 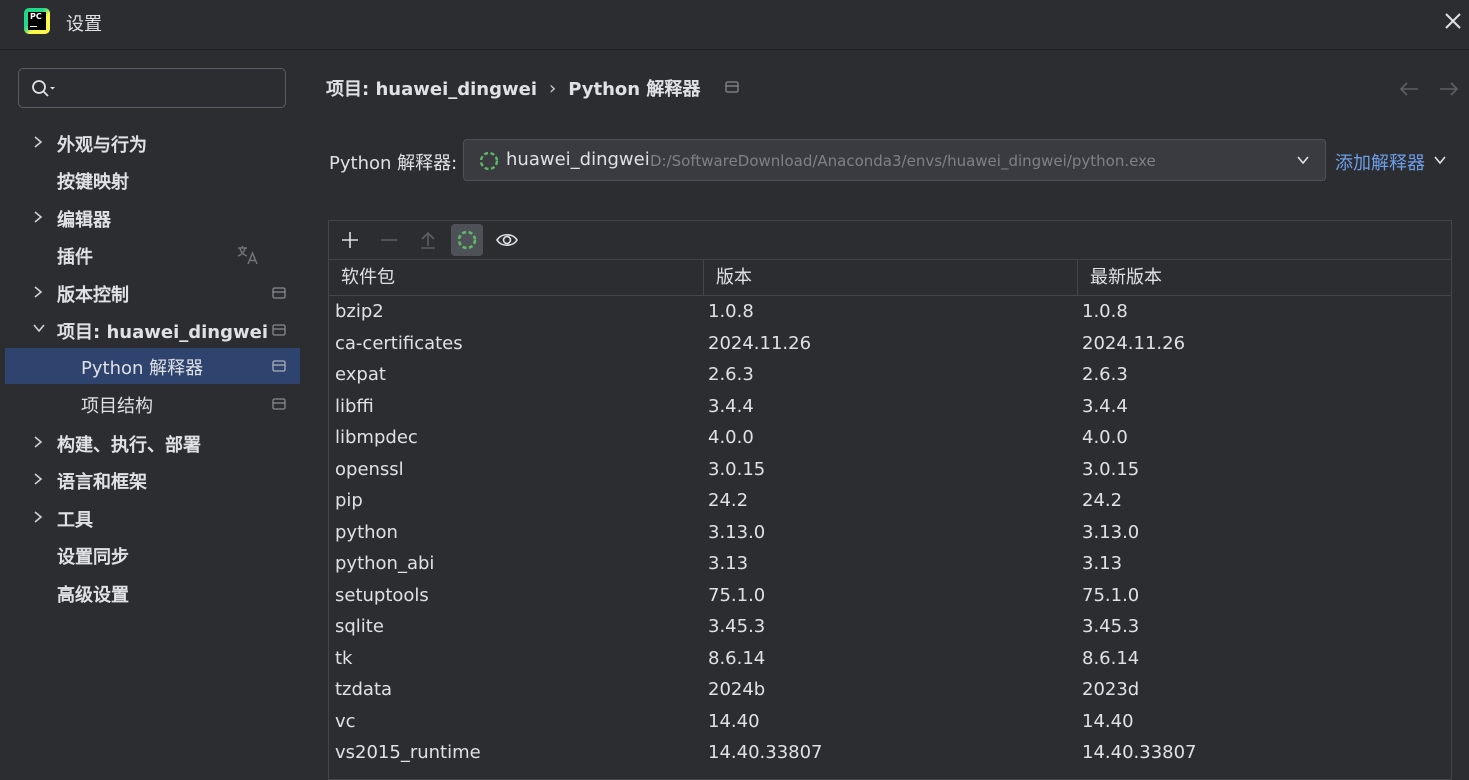 I want to click on table-row: python 3.13.0 3.13.0, so click(x=890, y=534).